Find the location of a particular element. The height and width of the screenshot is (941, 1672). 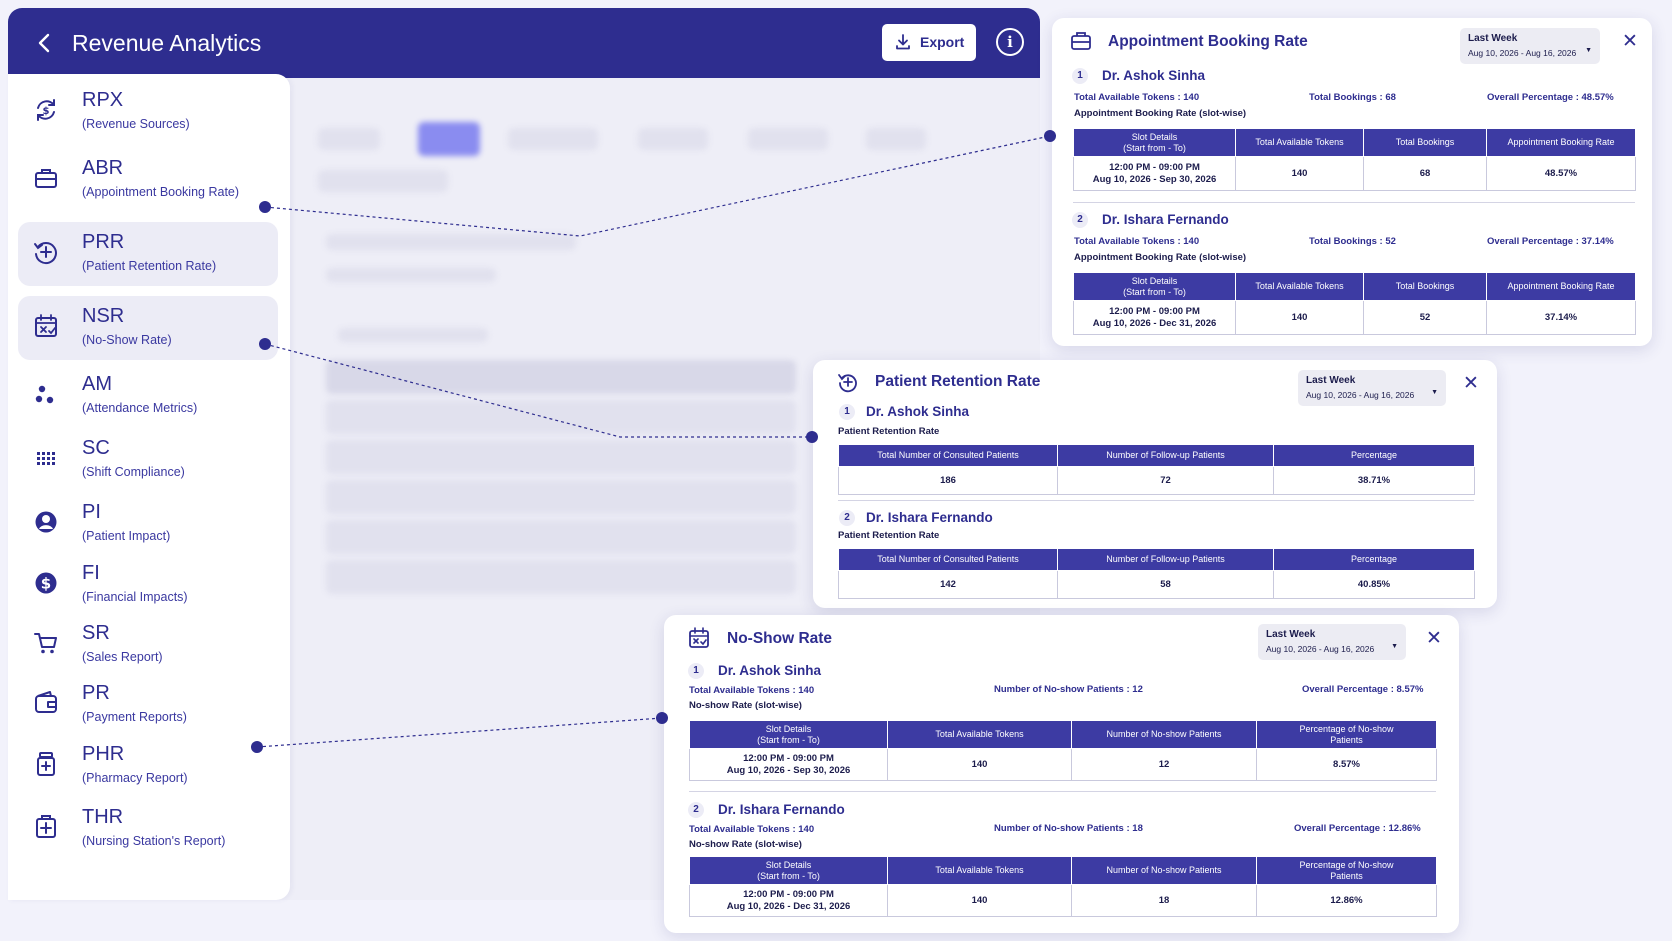

bookings-cell: 68 is located at coordinates (1425, 173).